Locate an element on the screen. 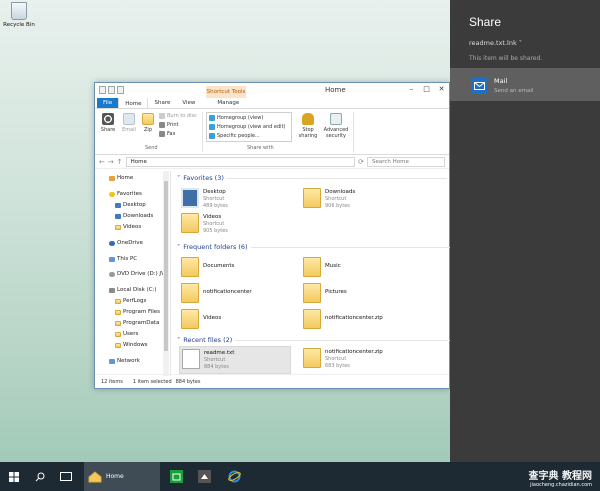  nav-item-program-files: Program Files is located at coordinates (137, 312).